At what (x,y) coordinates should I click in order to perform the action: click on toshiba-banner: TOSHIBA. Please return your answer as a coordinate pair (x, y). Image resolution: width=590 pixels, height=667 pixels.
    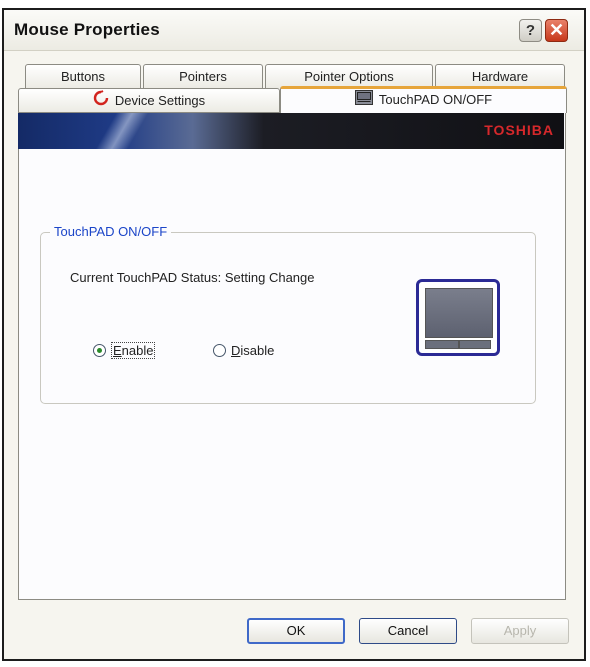
    Looking at the image, I should click on (291, 131).